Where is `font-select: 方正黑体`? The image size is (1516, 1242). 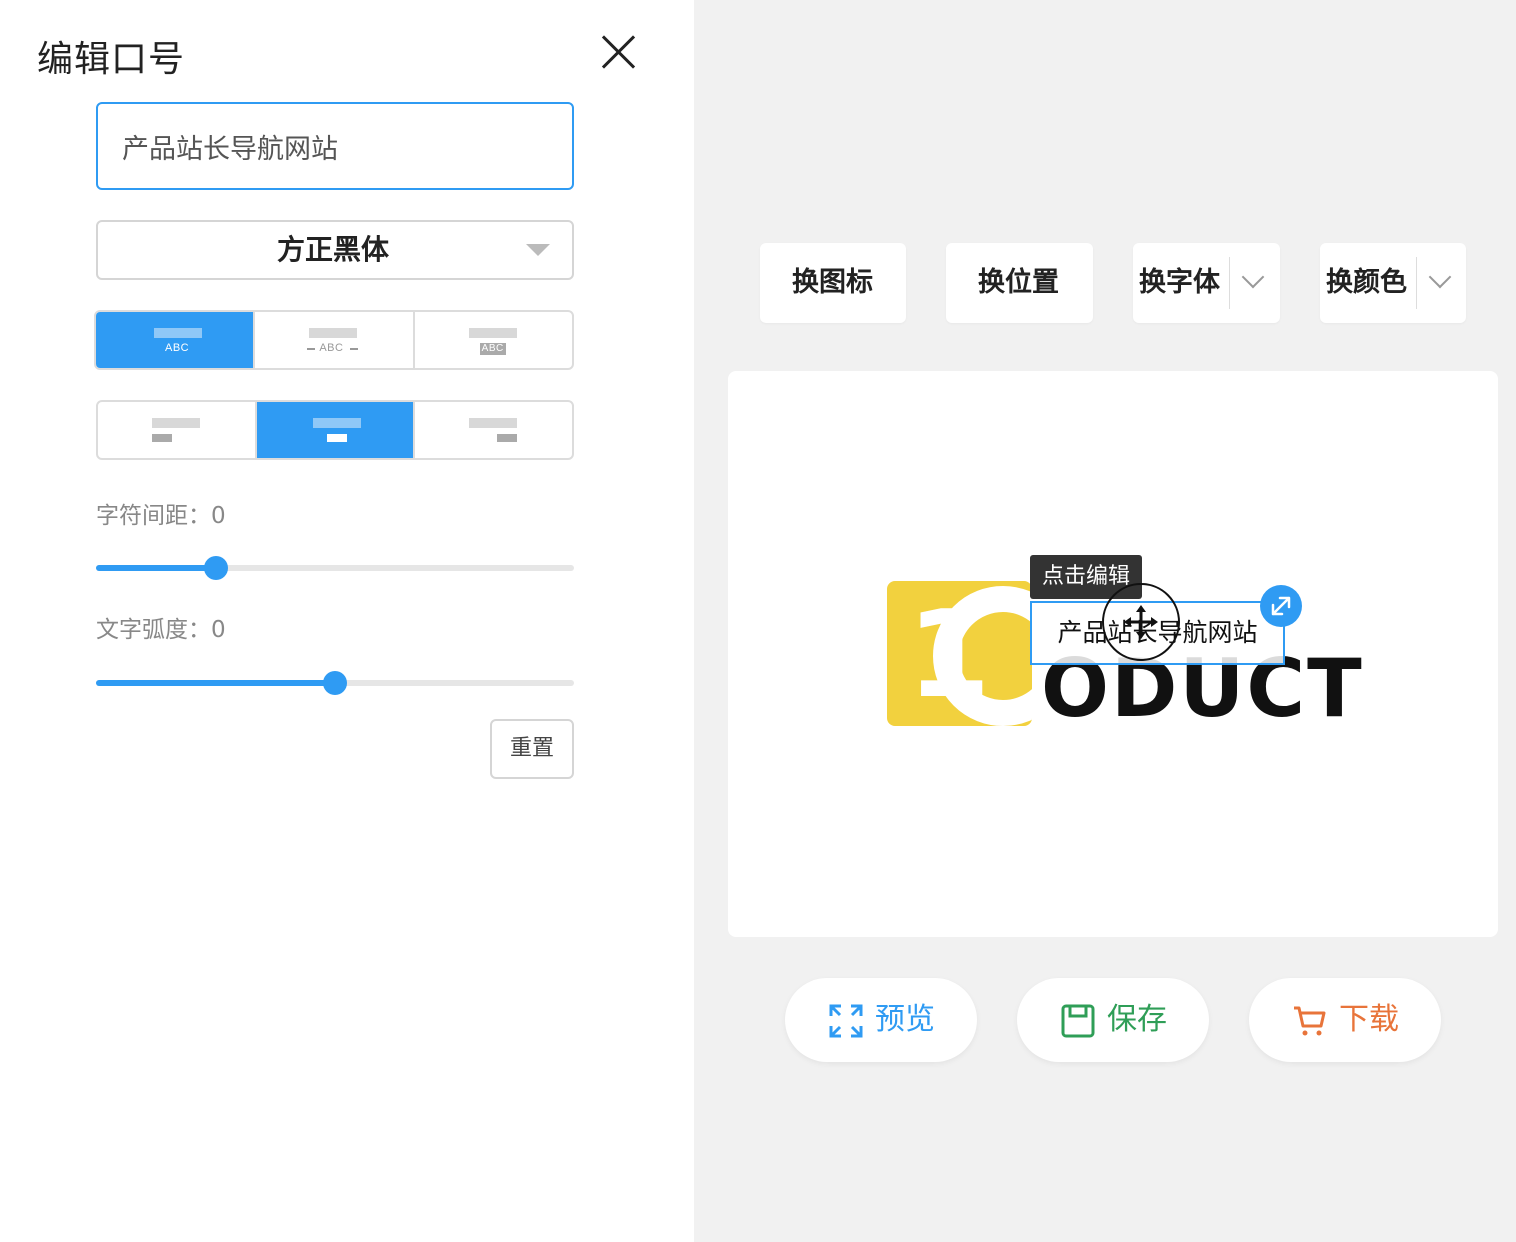 font-select: 方正黑体 is located at coordinates (335, 250).